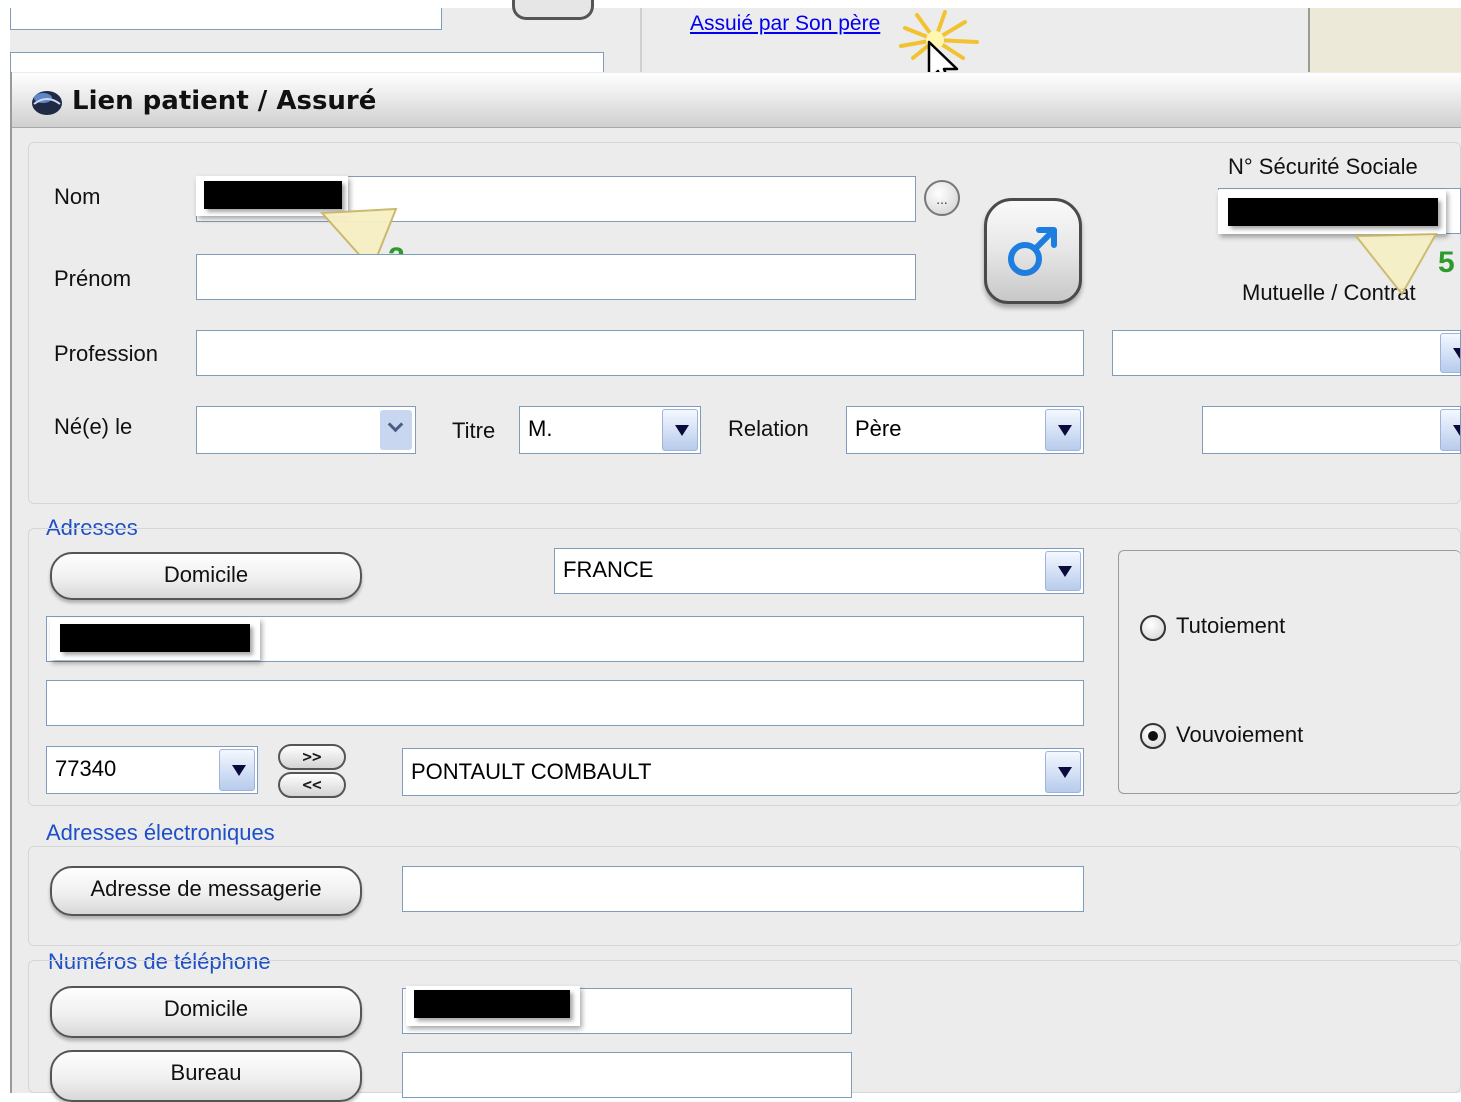 The image size is (1461, 1102). I want to click on tooltip-marker-number: 5, so click(1446, 262).